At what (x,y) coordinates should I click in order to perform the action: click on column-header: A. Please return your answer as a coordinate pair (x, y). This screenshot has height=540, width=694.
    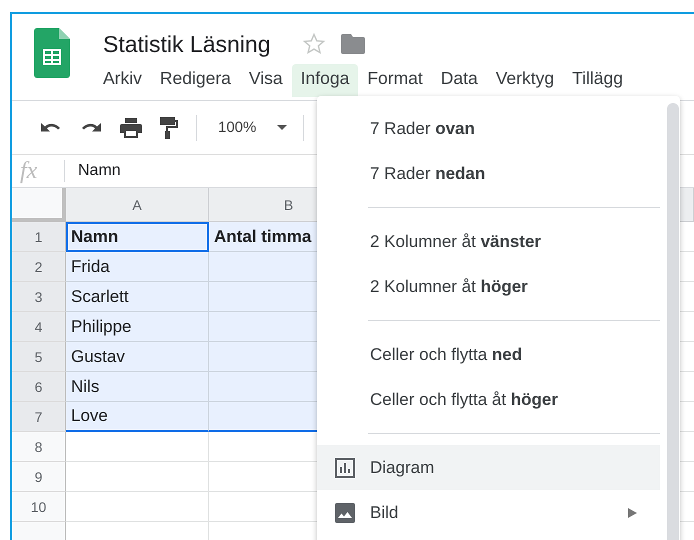
    Looking at the image, I should click on (137, 205).